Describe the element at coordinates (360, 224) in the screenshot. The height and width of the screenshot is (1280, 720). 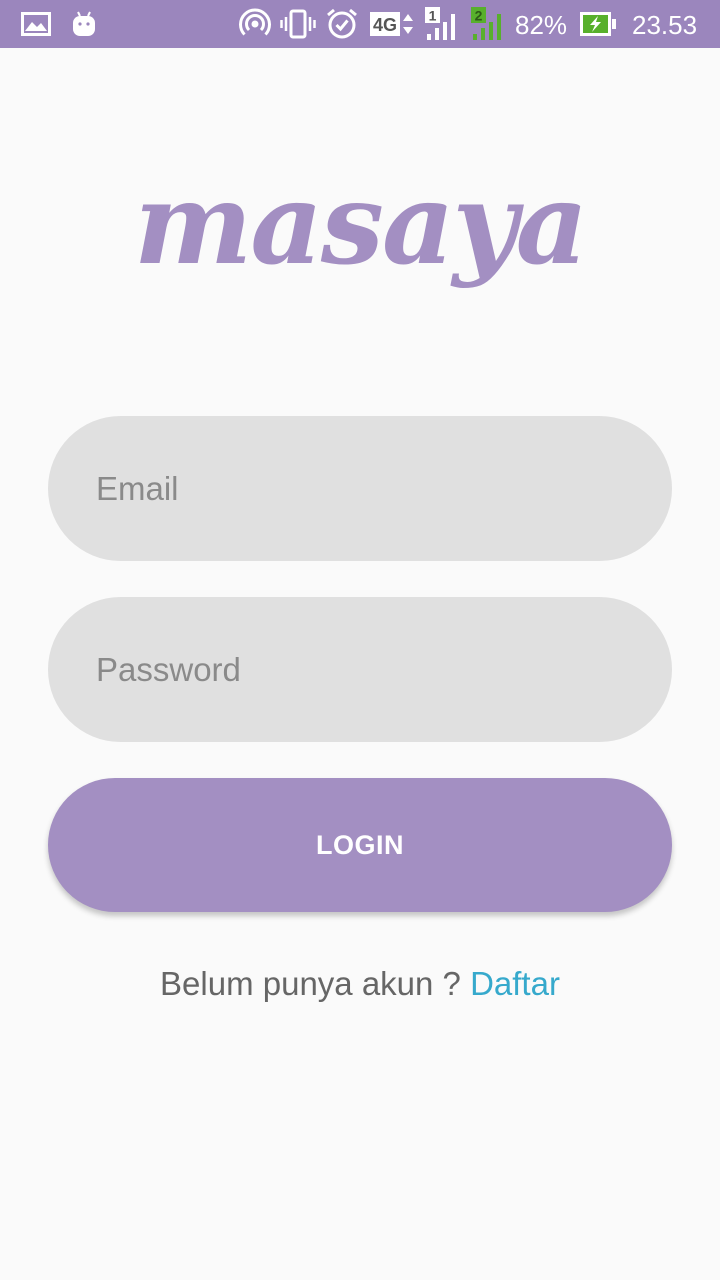
I see `app-logo: masaya` at that location.